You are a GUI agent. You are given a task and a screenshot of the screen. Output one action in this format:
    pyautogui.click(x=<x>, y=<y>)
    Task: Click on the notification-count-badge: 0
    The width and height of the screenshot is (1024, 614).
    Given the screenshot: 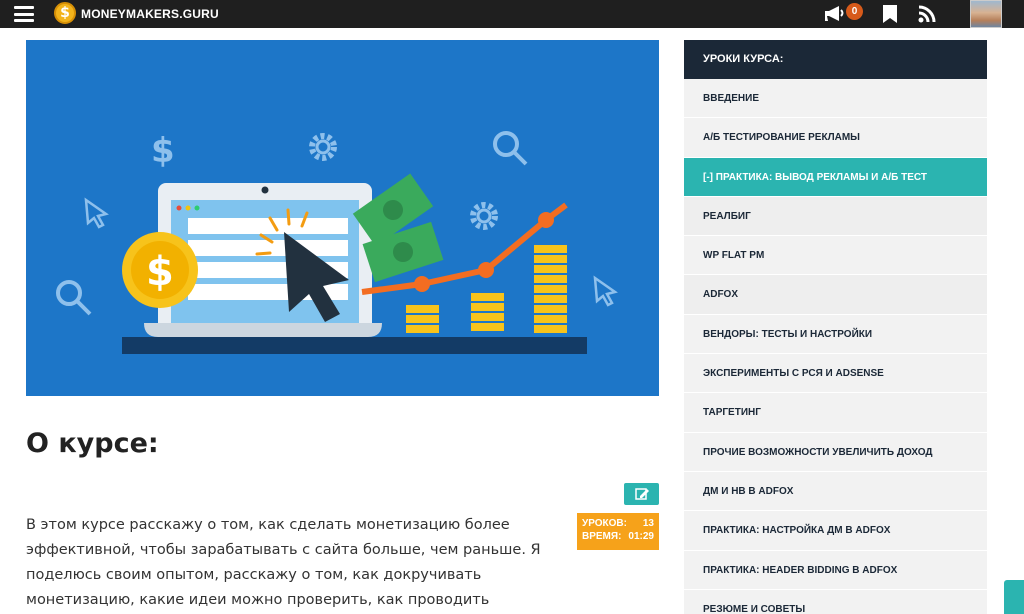 What is the action you would take?
    pyautogui.click(x=854, y=11)
    